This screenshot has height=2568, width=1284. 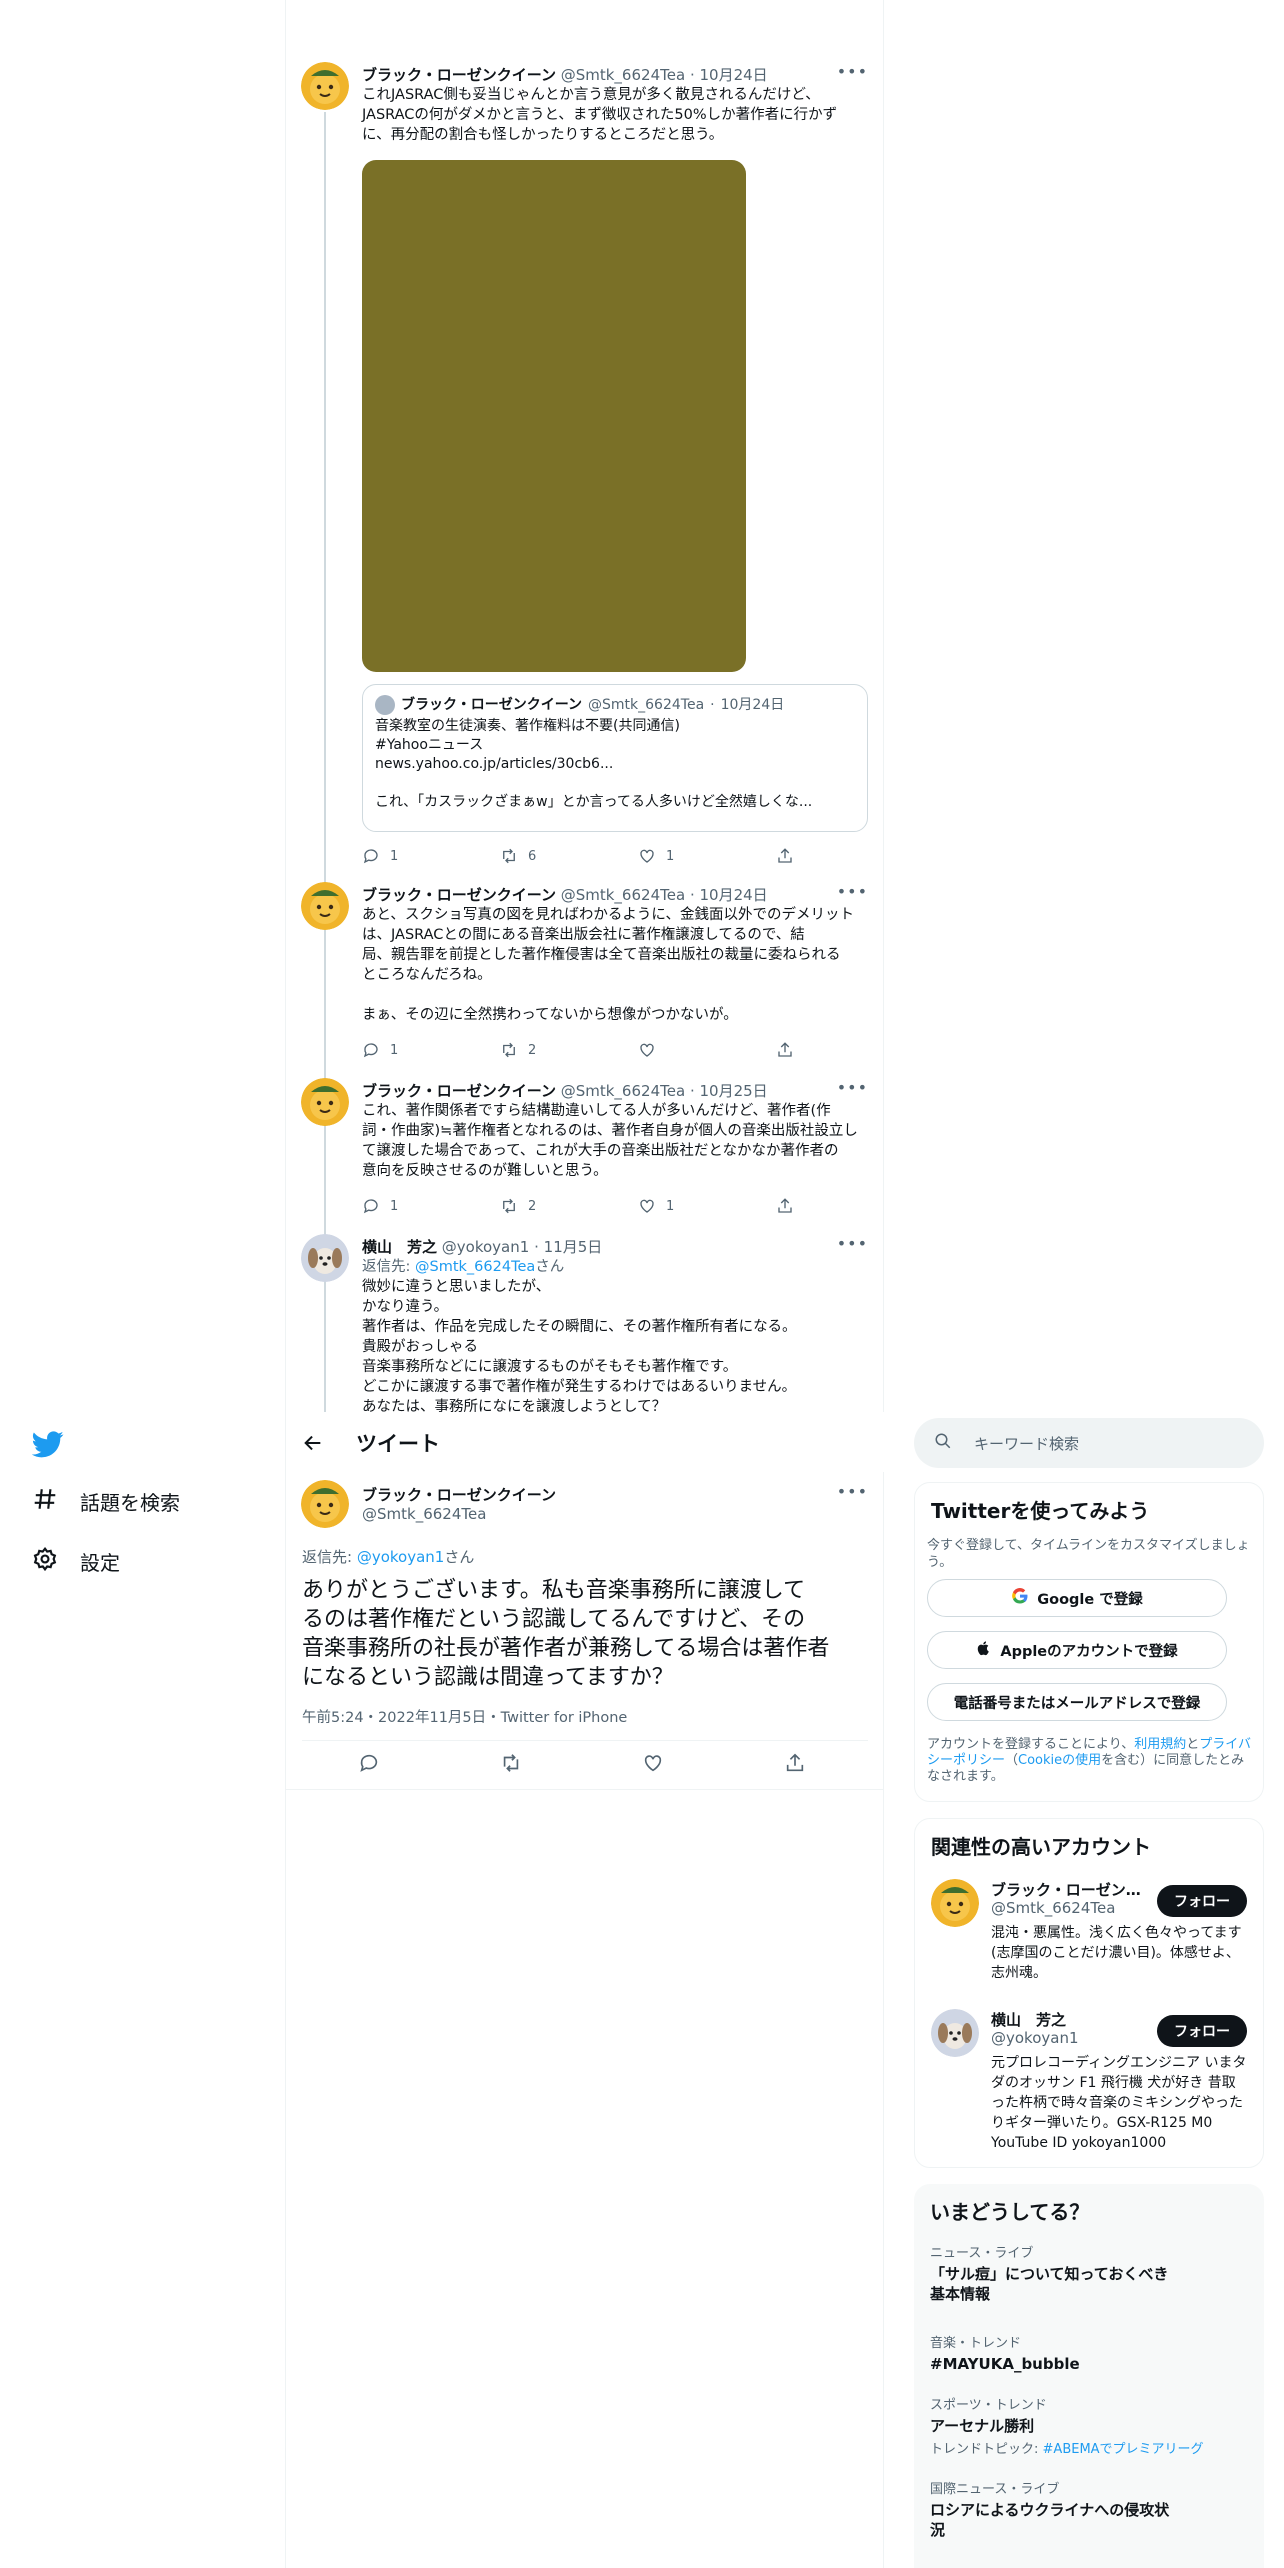 I want to click on text-line: るのは著作権だという認識してるんですけど、その, so click(x=554, y=1619).